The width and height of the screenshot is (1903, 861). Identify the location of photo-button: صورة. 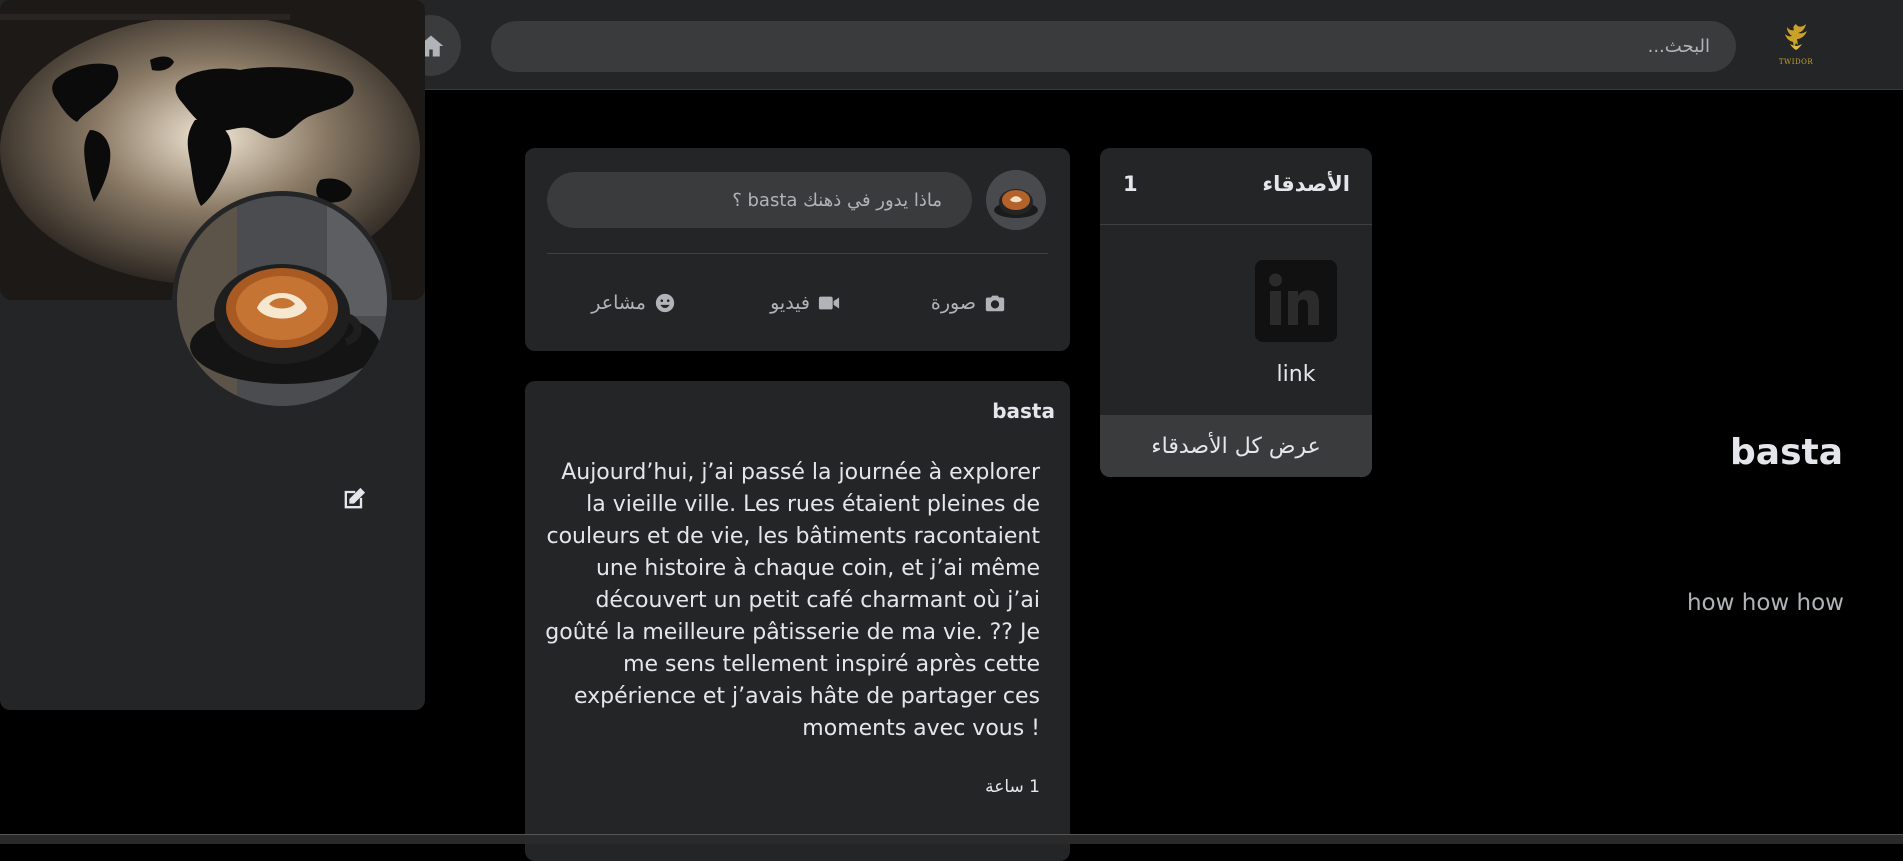
(968, 303).